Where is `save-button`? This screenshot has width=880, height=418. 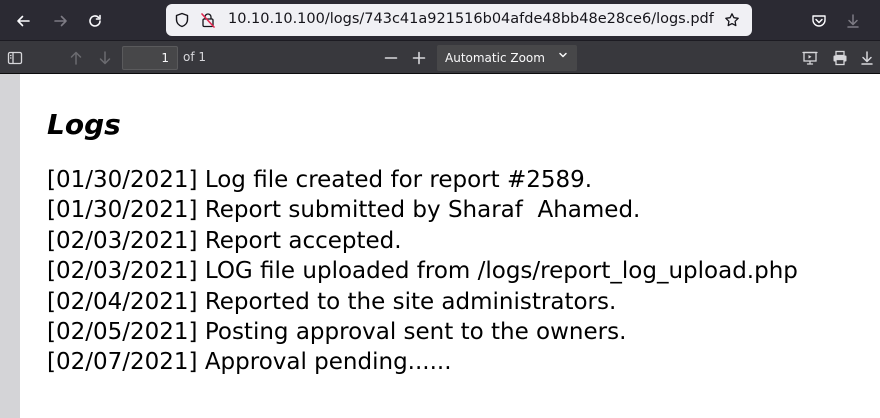 save-button is located at coordinates (867, 58).